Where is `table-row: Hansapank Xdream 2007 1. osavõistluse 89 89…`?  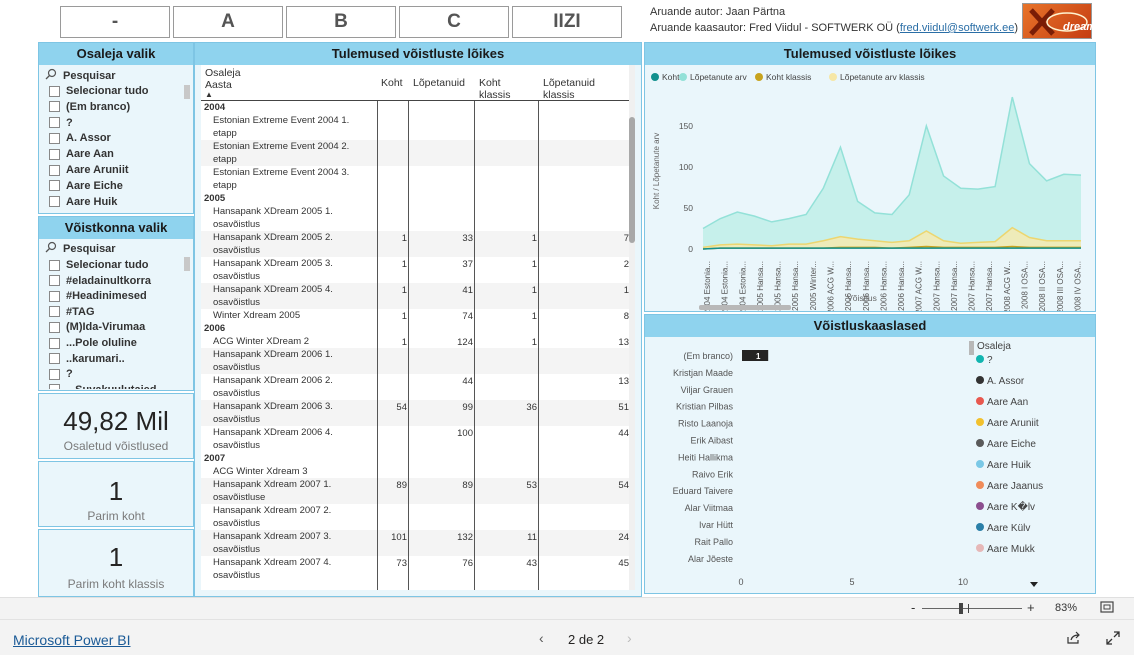
table-row: Hansapank Xdream 2007 1. osavõistluse 89 89… is located at coordinates (415, 491).